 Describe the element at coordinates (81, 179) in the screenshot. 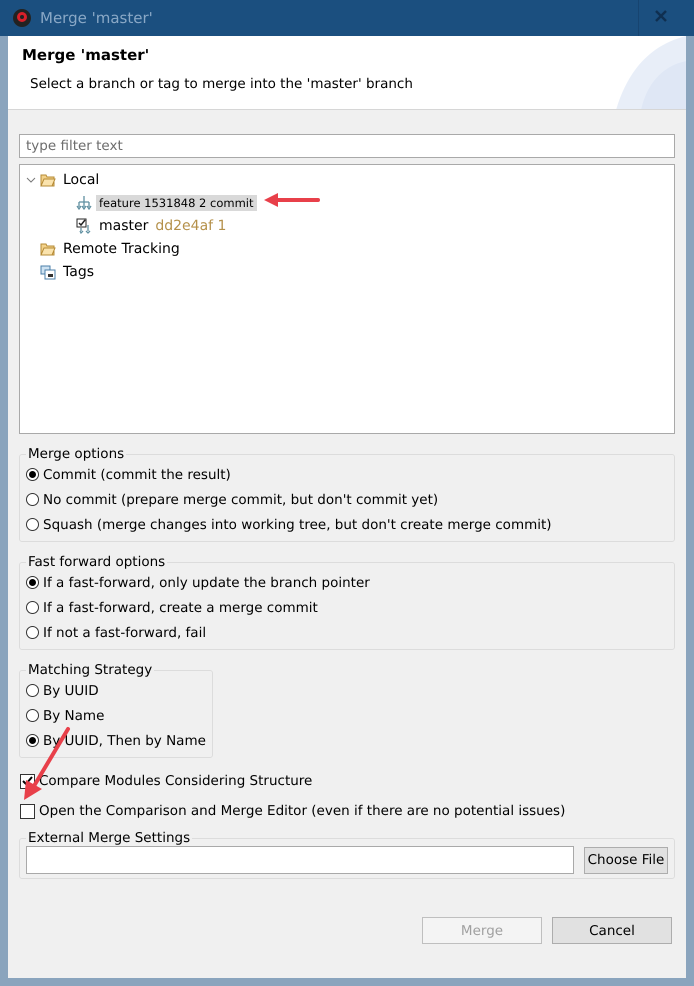

I see `tree-item: Local` at that location.